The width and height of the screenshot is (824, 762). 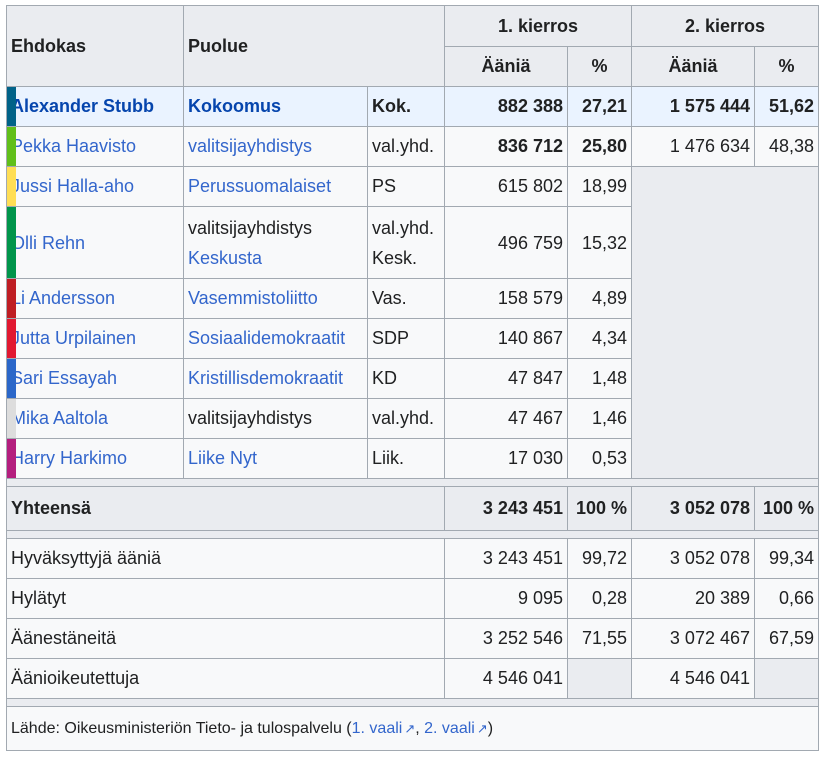 I want to click on candidate-cell: Pekka Haavisto, so click(x=95, y=146).